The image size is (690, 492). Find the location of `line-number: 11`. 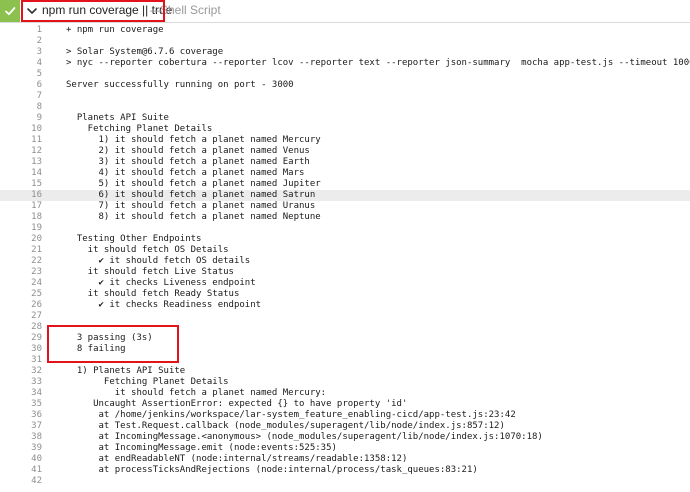

line-number: 11 is located at coordinates (21, 140).